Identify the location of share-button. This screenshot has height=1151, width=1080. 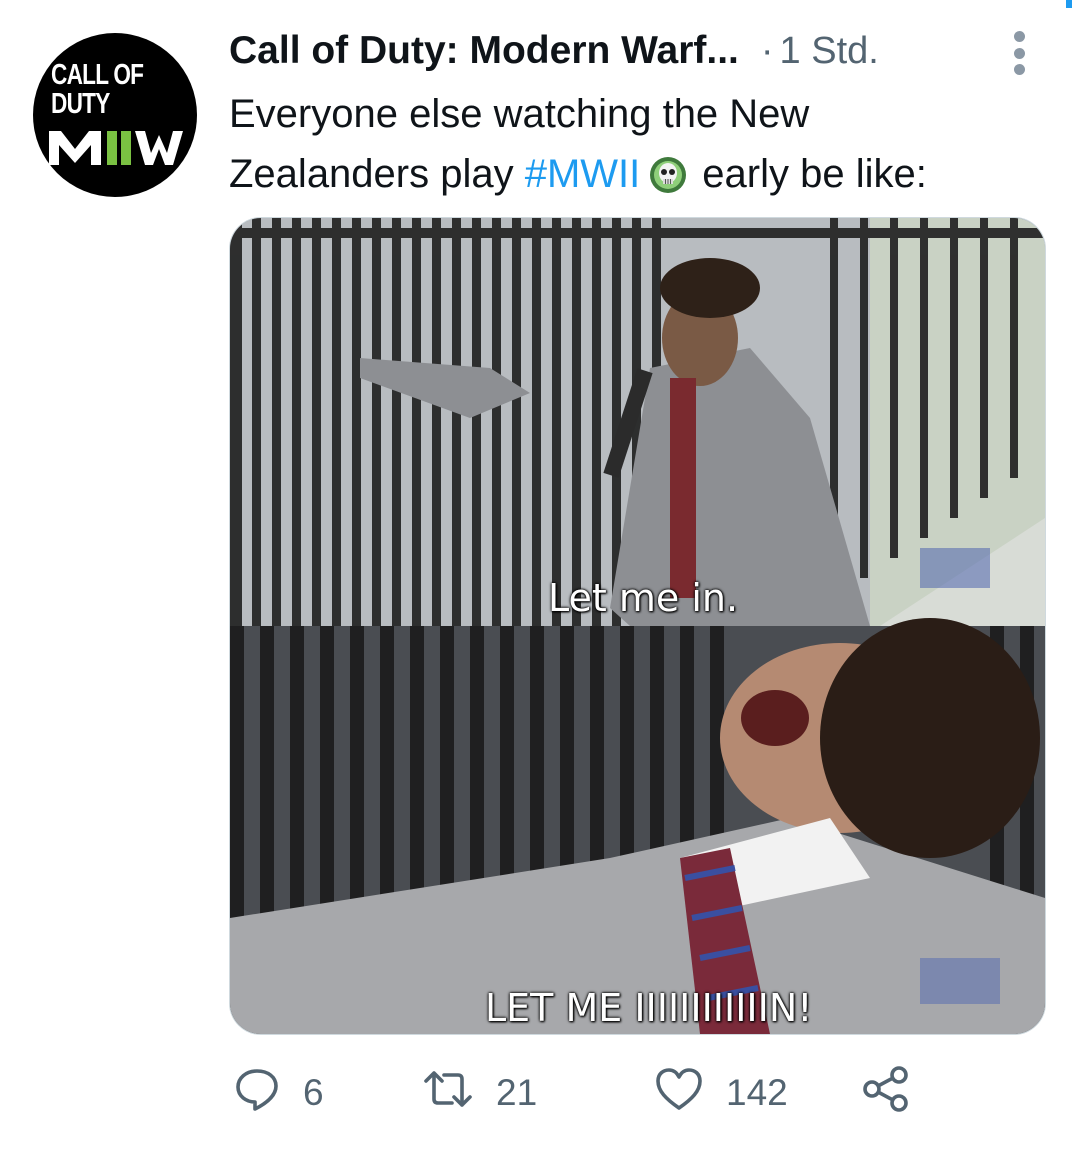
(886, 1093).